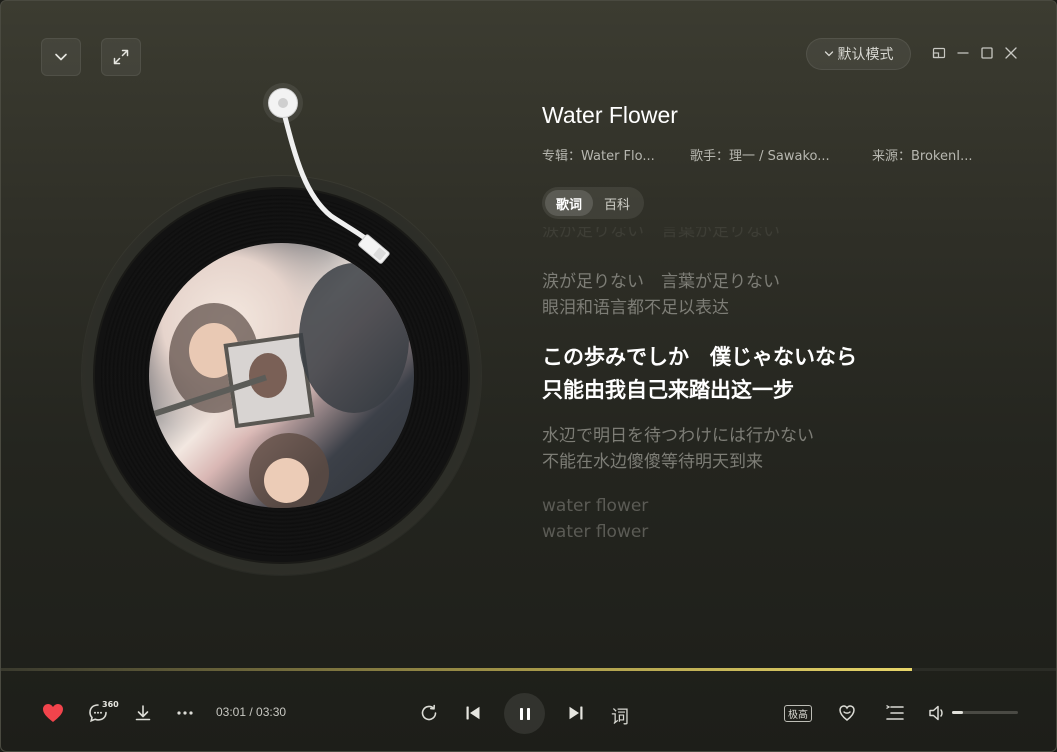 The image size is (1057, 752). Describe the element at coordinates (617, 203) in the screenshot. I see `tab-wiki: 百科` at that location.